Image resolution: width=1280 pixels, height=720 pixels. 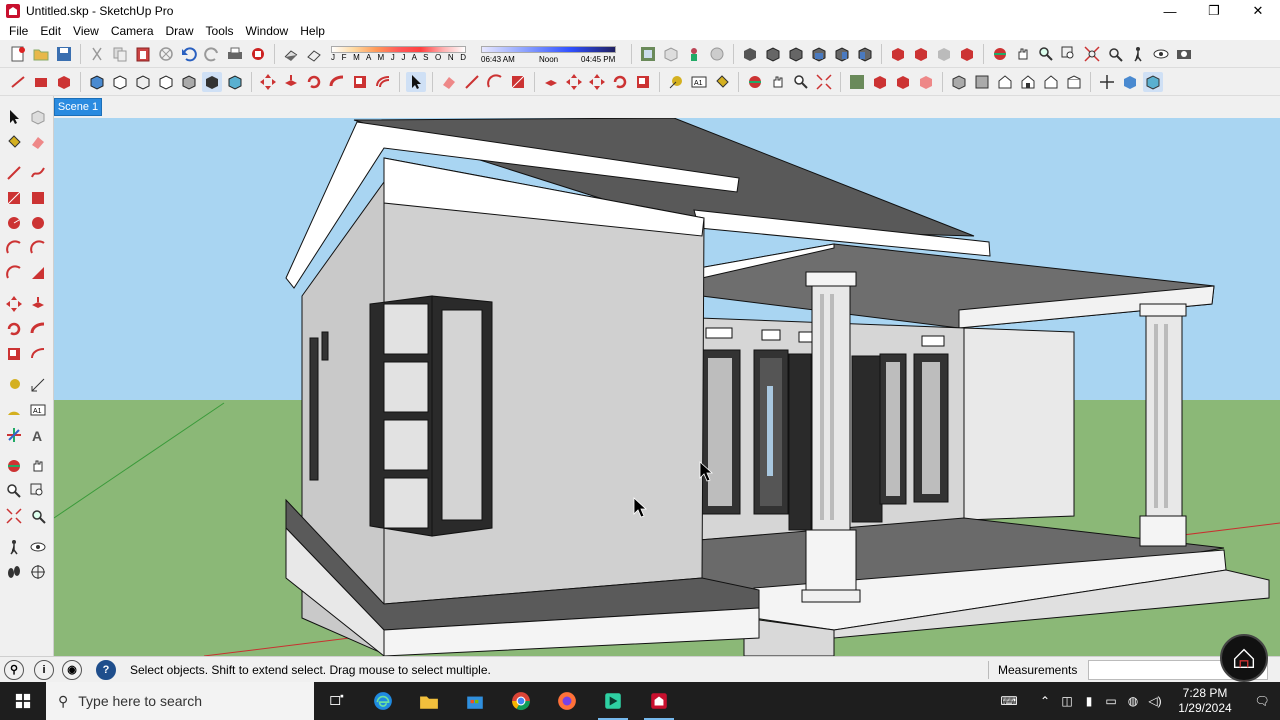 What do you see at coordinates (86, 31) in the screenshot?
I see `menu-view: View` at bounding box center [86, 31].